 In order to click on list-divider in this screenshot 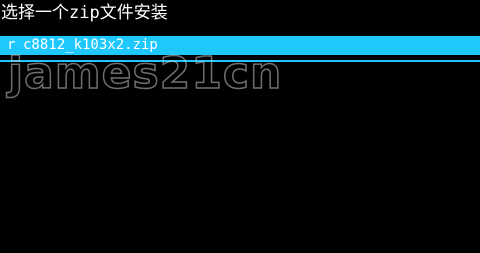, I will do `click(240, 61)`.